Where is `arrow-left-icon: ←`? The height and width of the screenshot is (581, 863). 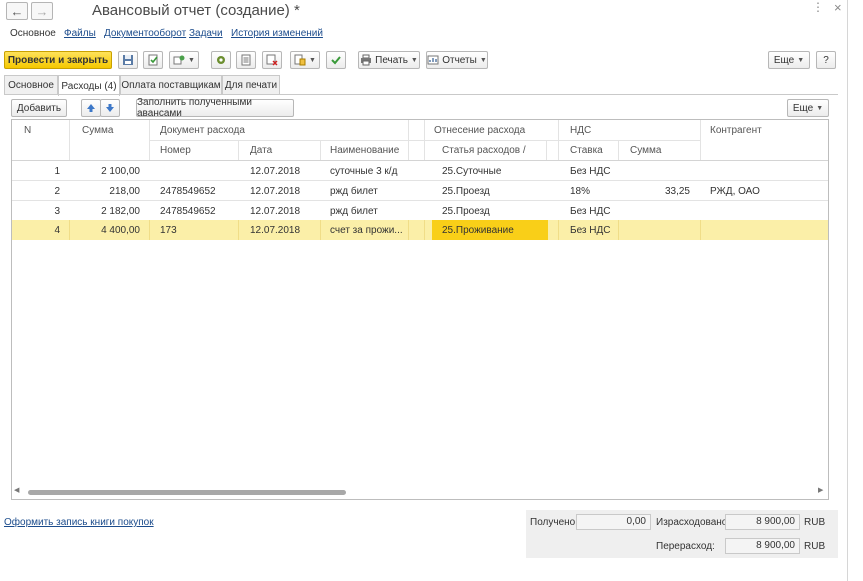 arrow-left-icon: ← is located at coordinates (17, 11).